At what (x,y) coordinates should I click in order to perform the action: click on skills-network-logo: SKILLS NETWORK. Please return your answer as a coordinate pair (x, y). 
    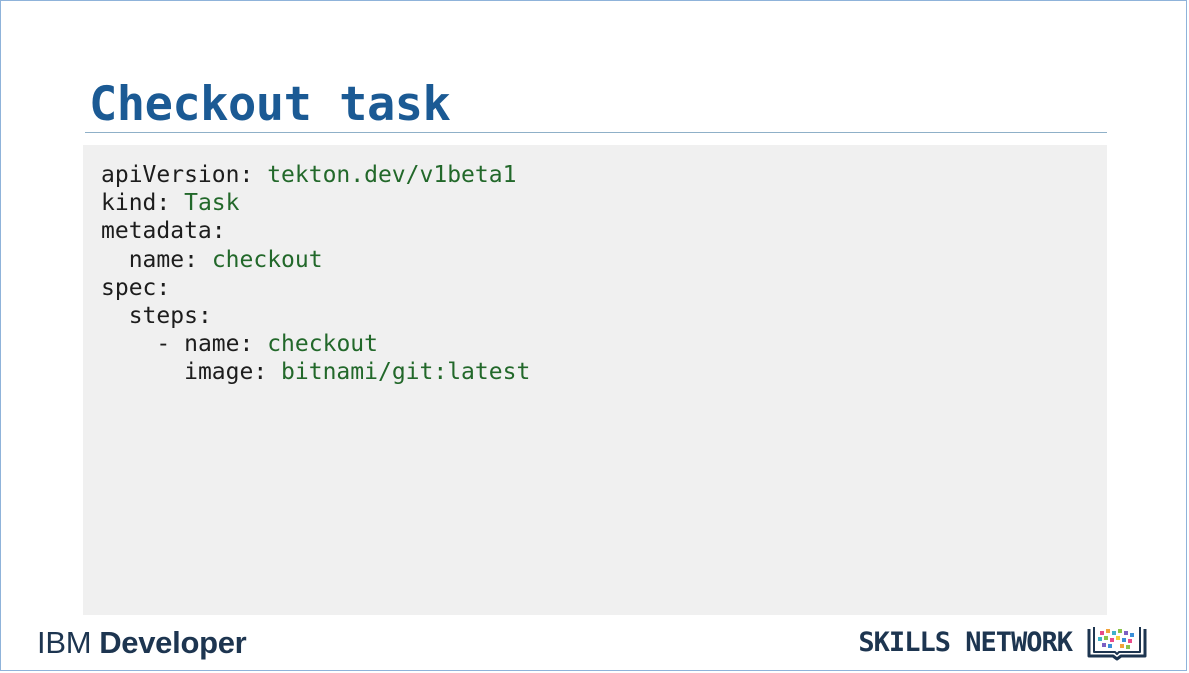
    Looking at the image, I should click on (1003, 643).